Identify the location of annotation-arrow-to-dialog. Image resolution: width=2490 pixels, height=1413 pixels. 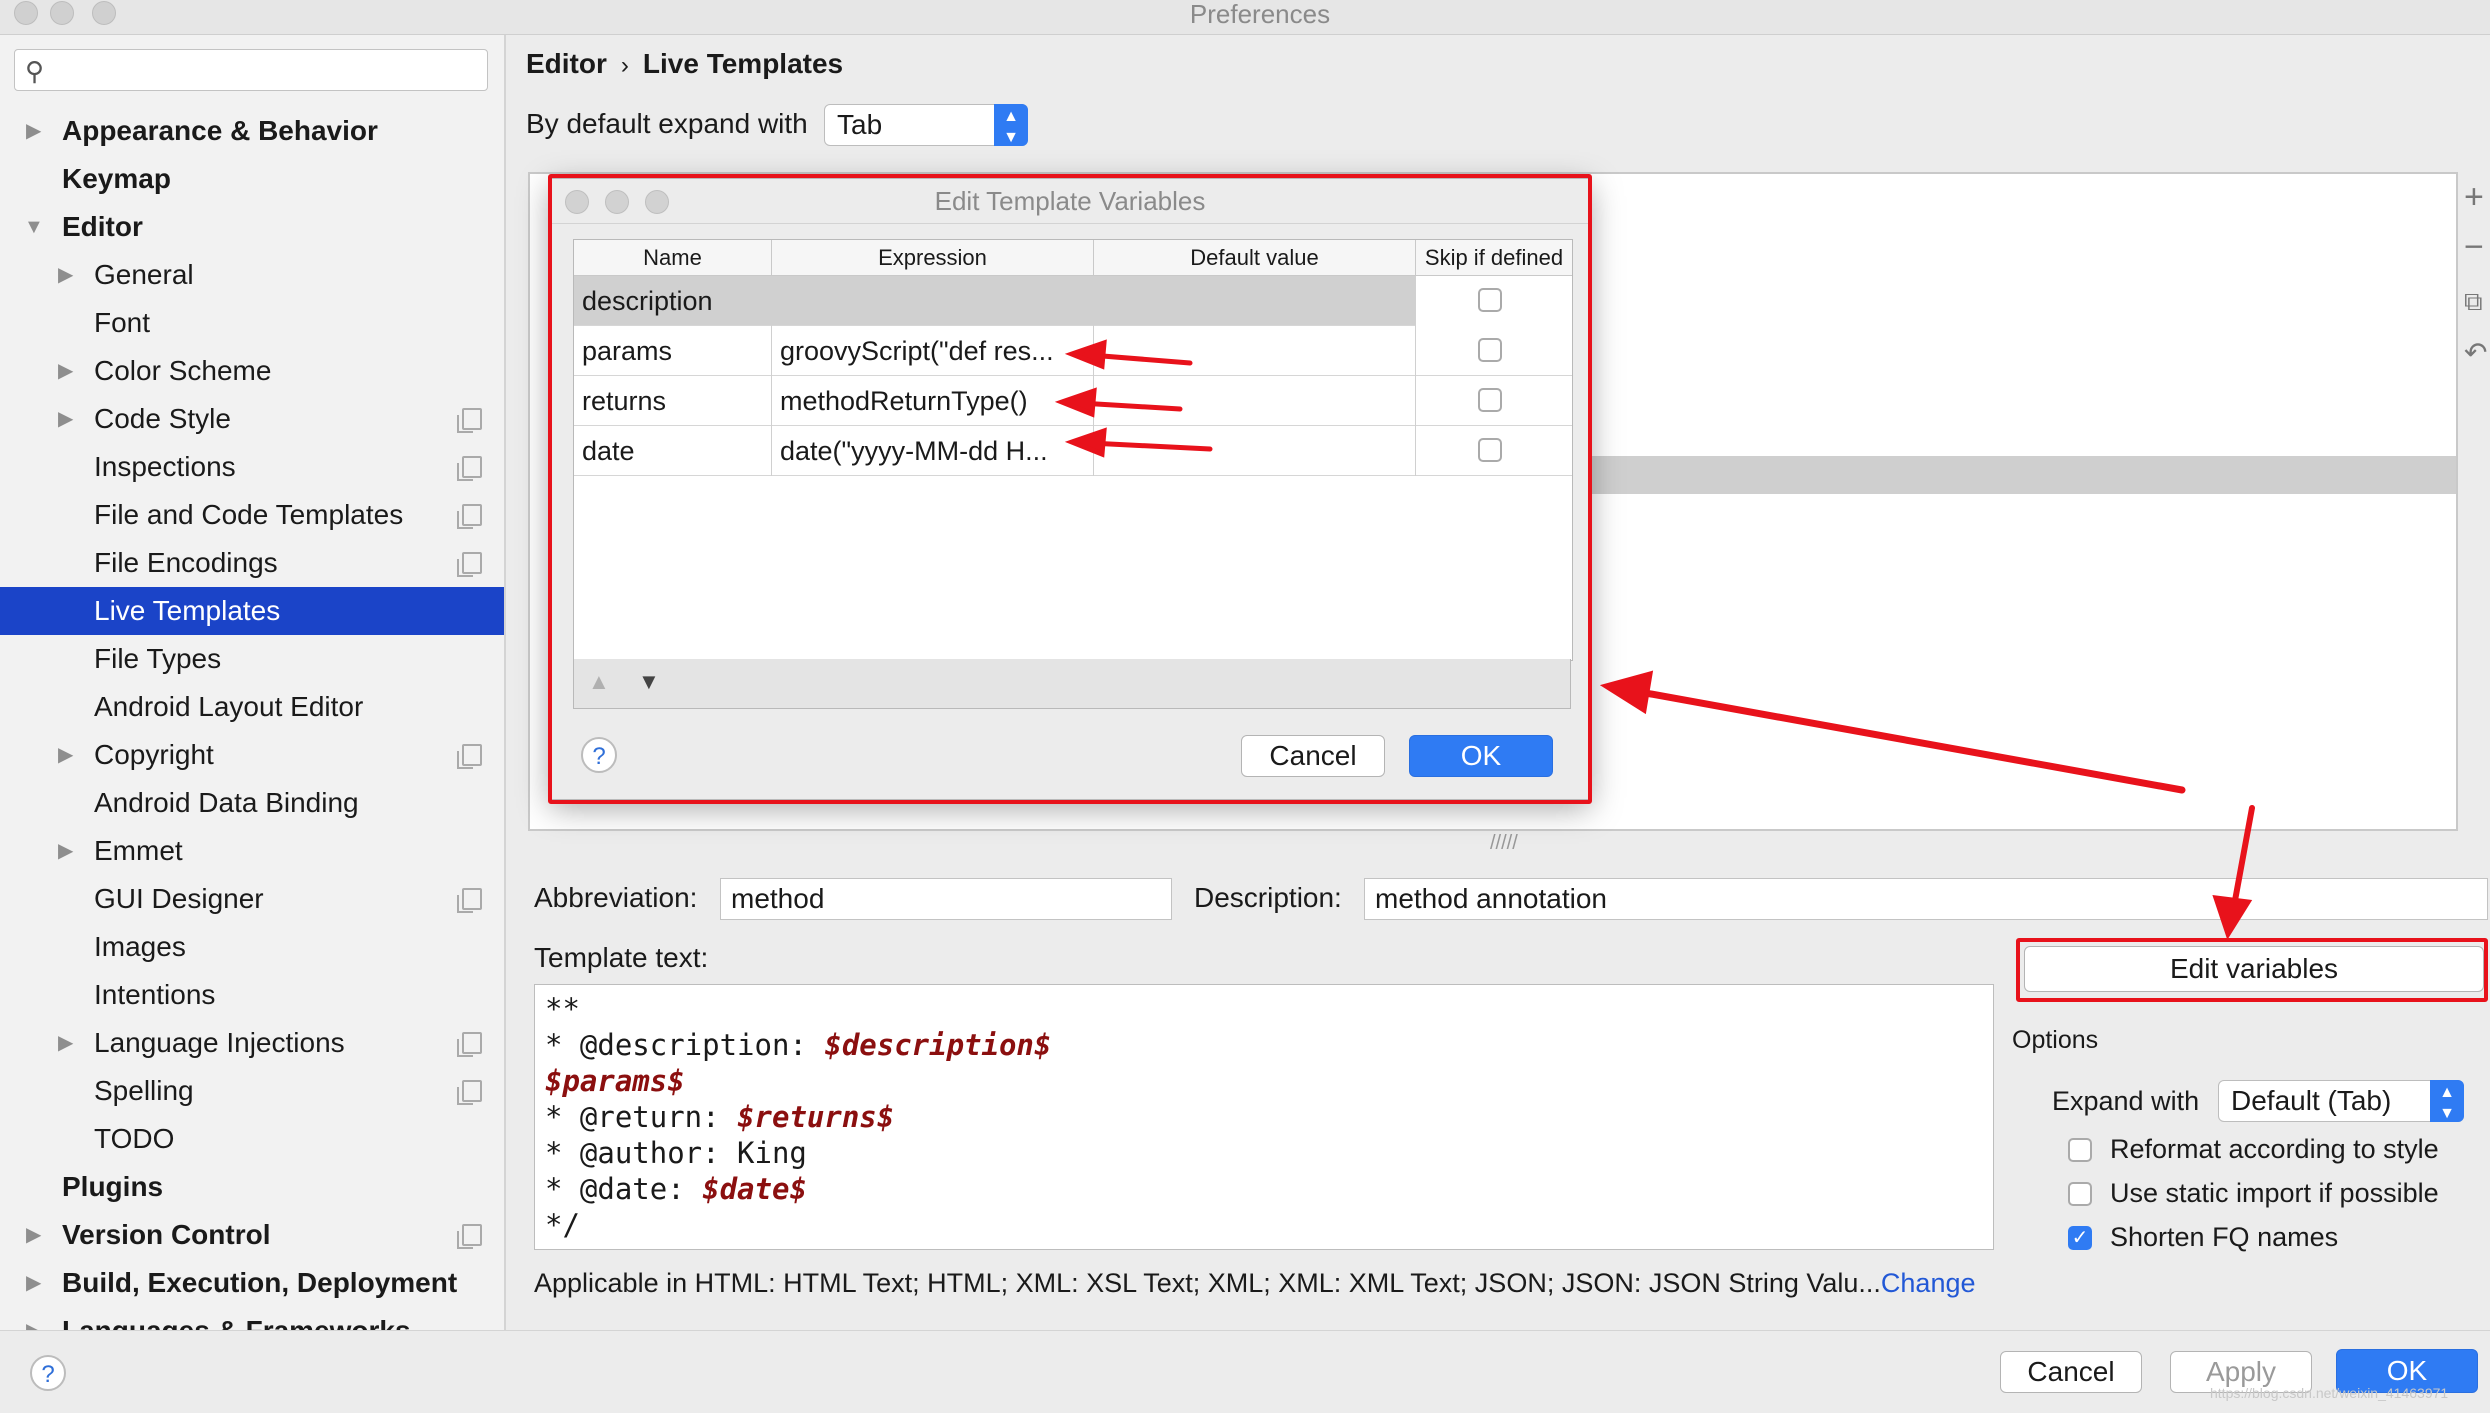
(1911, 741).